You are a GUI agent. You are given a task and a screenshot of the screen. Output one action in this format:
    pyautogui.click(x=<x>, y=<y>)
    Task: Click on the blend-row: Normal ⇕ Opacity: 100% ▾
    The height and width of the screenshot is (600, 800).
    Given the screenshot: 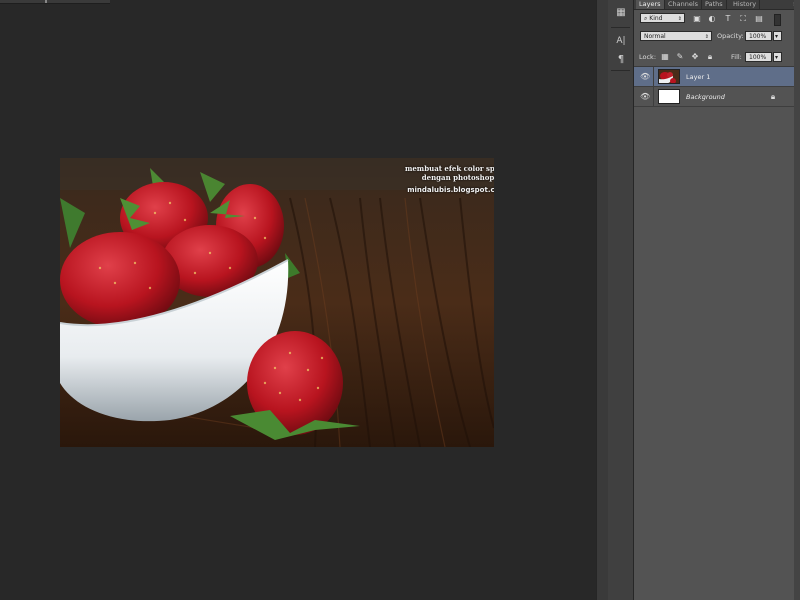 What is the action you would take?
    pyautogui.click(x=717, y=37)
    